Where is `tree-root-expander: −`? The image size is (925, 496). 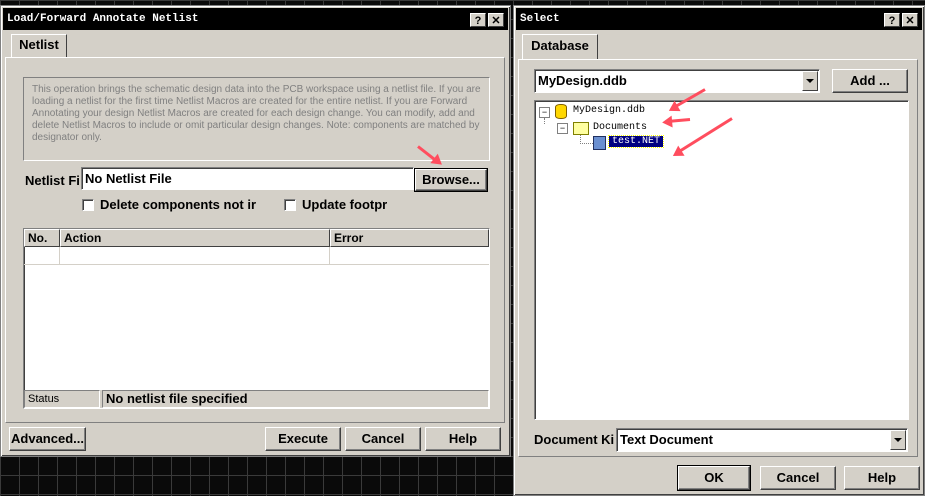
tree-root-expander: − is located at coordinates (544, 112).